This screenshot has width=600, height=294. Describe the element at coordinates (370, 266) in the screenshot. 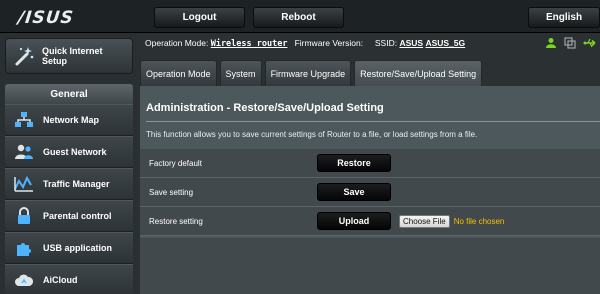

I see `panel-empty-area` at that location.